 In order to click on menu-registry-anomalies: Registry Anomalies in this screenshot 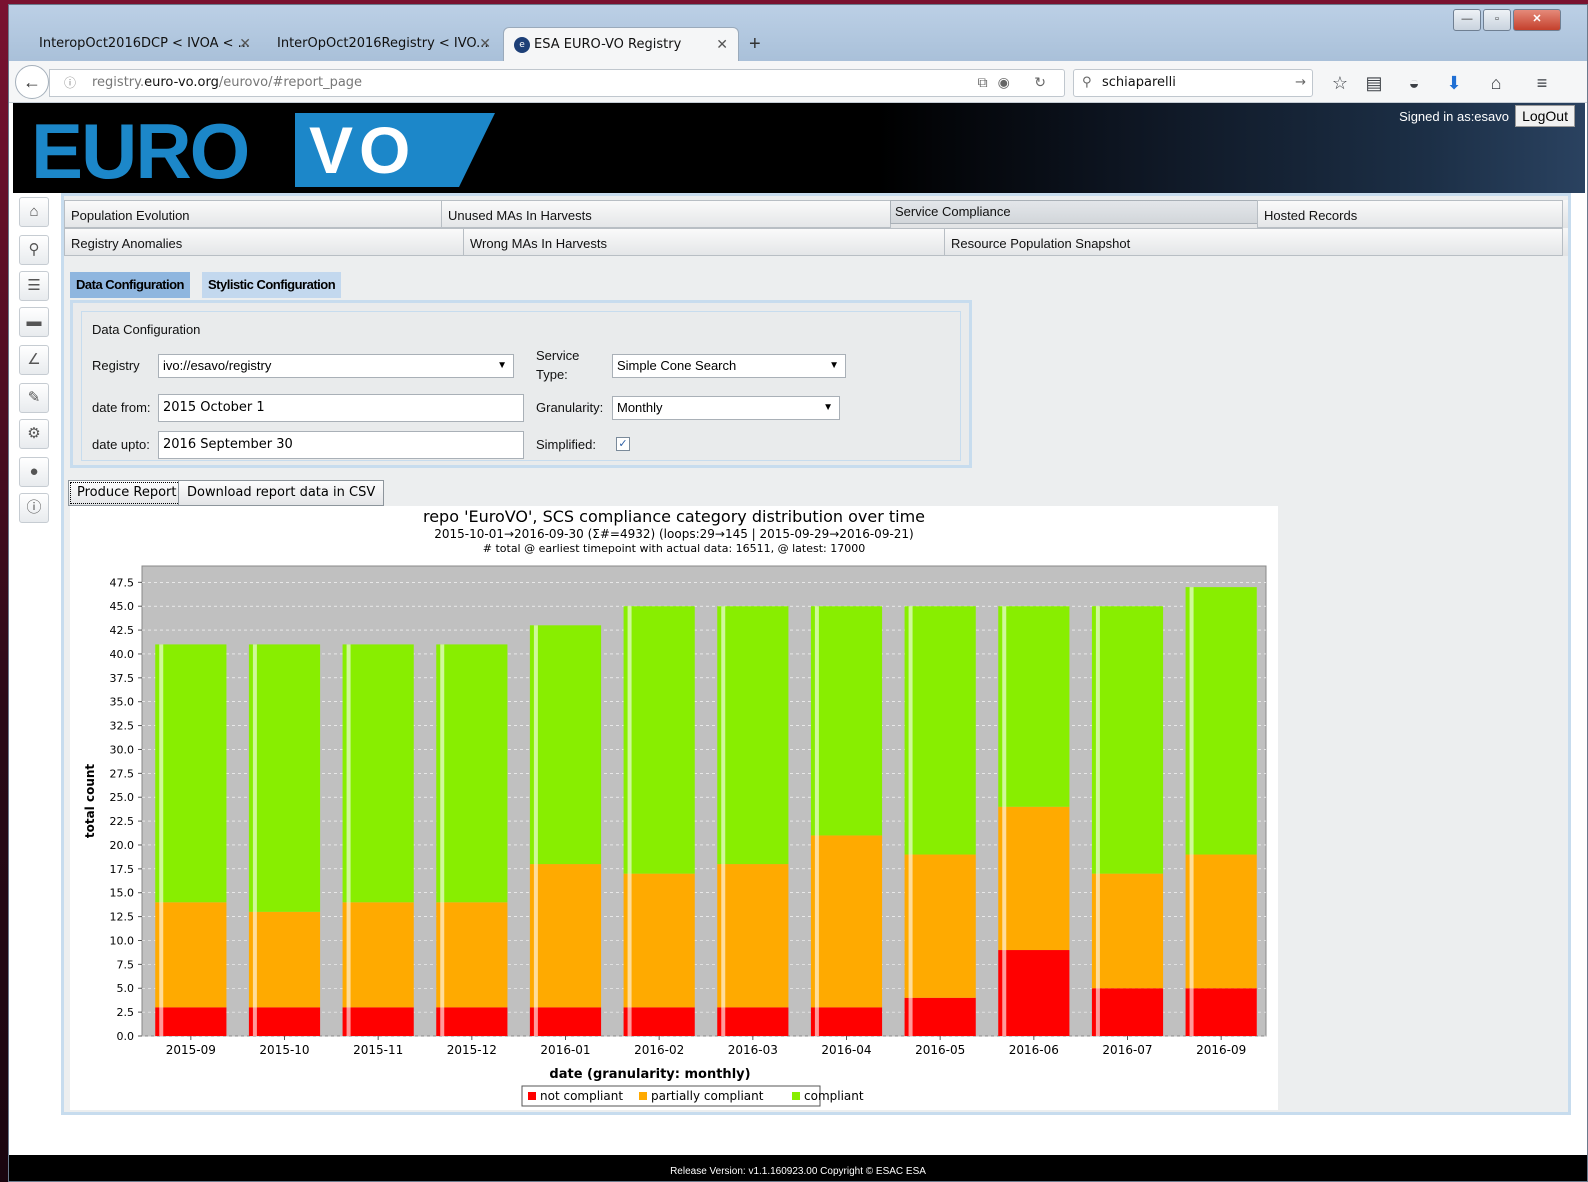, I will do `click(264, 242)`.